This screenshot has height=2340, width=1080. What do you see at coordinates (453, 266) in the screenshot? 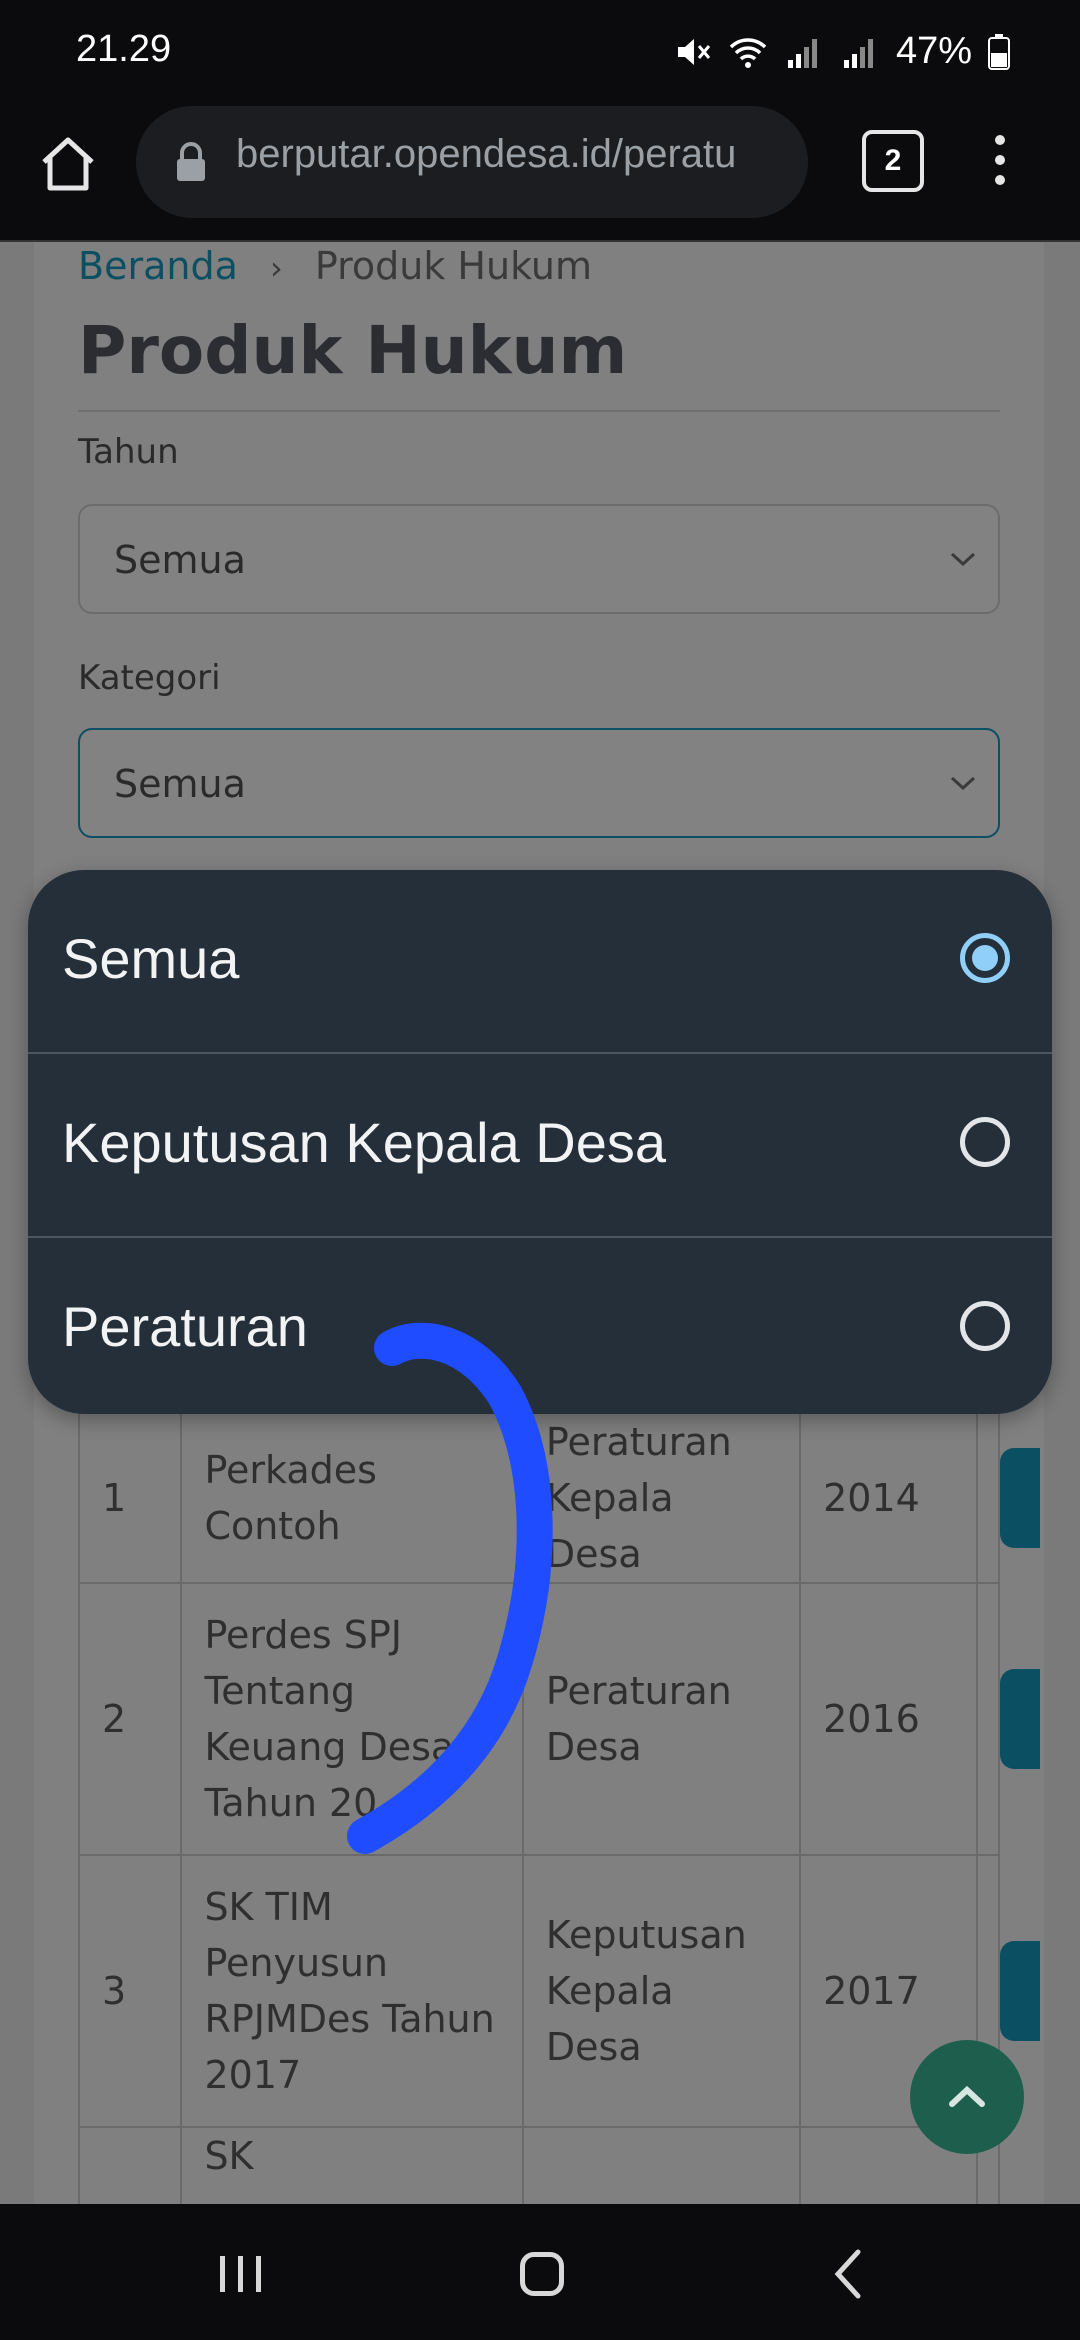
I see `breadcrumb-current: Produk Hukum` at bounding box center [453, 266].